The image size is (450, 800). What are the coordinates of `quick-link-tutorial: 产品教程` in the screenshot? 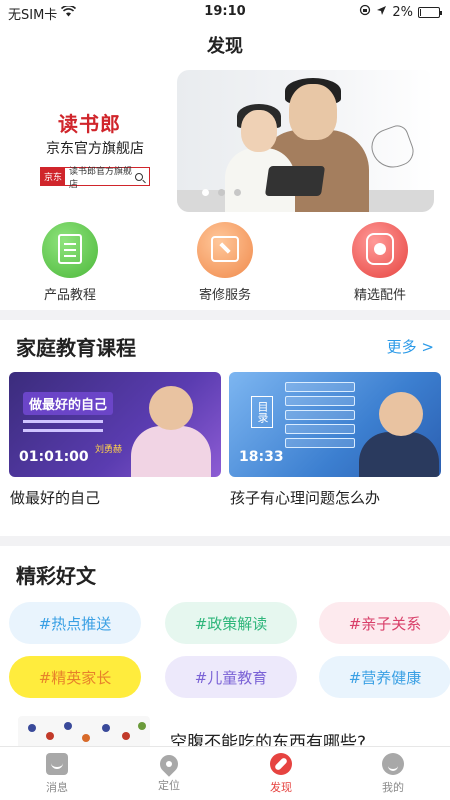 It's located at (70, 262).